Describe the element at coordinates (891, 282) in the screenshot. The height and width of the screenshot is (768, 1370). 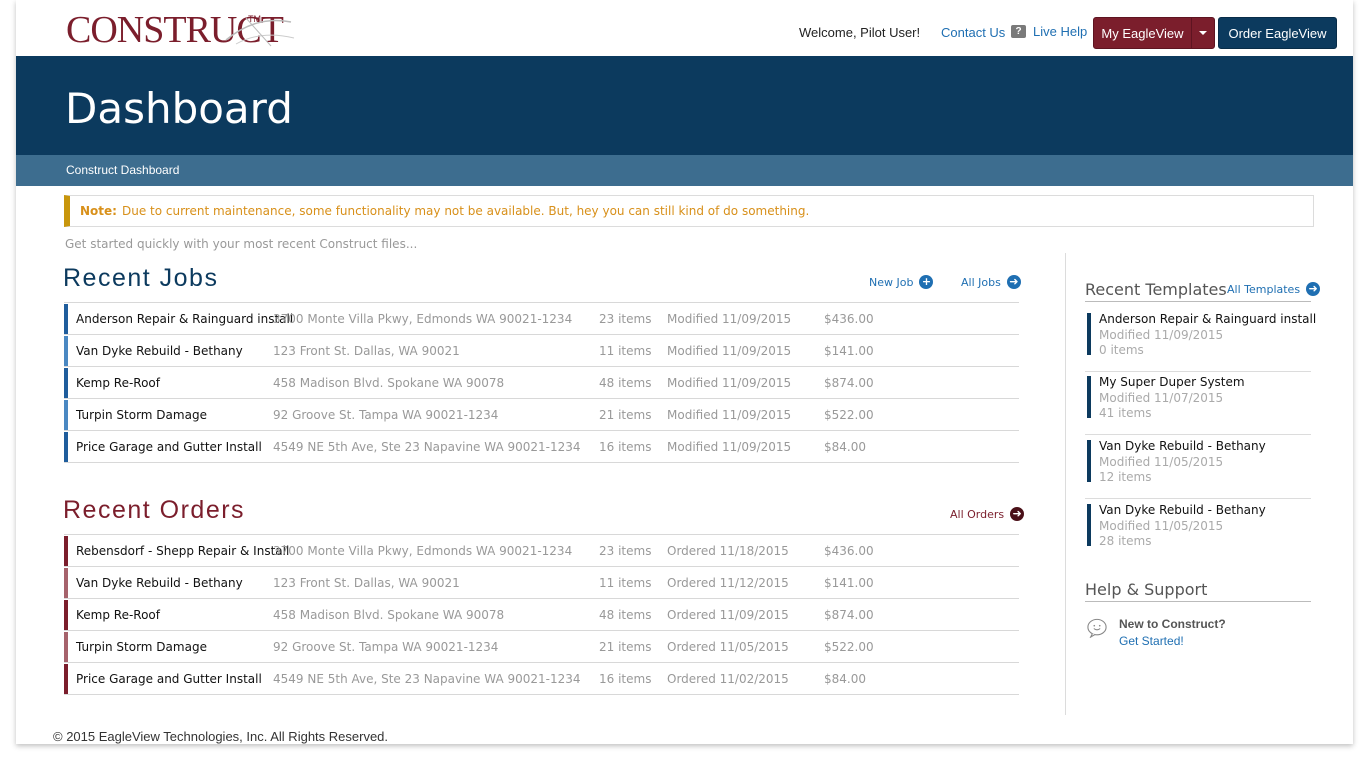
I see `new-job-label: New Job` at that location.